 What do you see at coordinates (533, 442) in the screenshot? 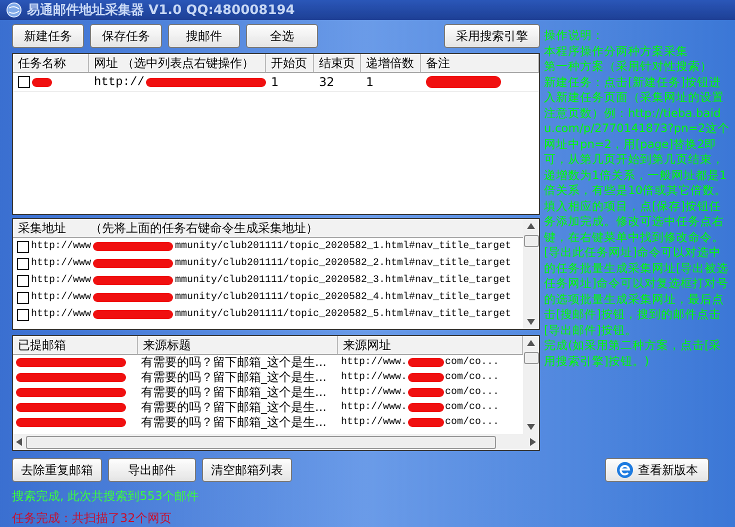
I see `scroll-right-icon` at bounding box center [533, 442].